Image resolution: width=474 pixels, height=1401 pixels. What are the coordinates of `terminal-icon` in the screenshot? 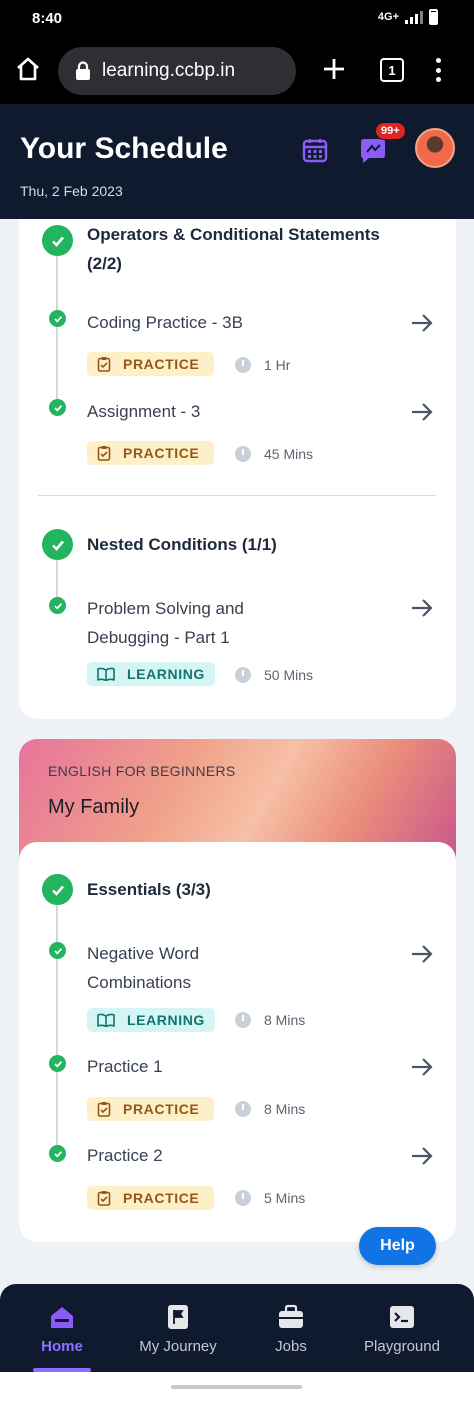 It's located at (402, 1317).